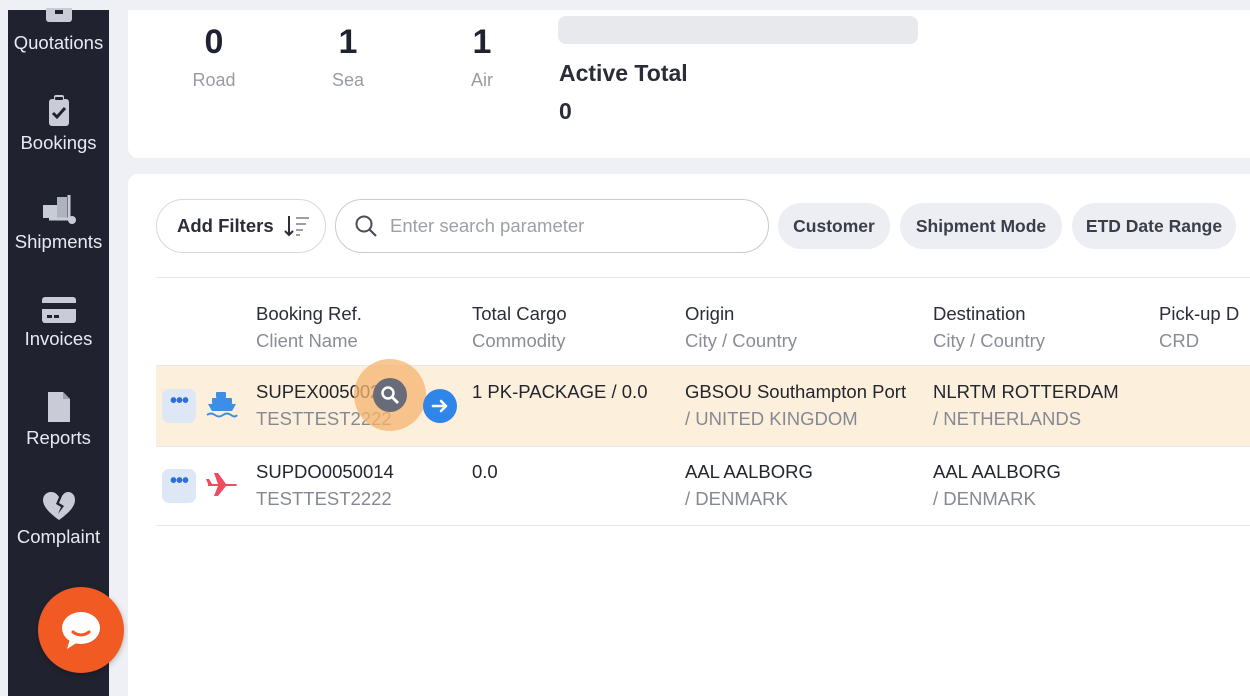 The width and height of the screenshot is (1250, 696). What do you see at coordinates (324, 498) in the screenshot?
I see `client-name: TESTTEST2222` at bounding box center [324, 498].